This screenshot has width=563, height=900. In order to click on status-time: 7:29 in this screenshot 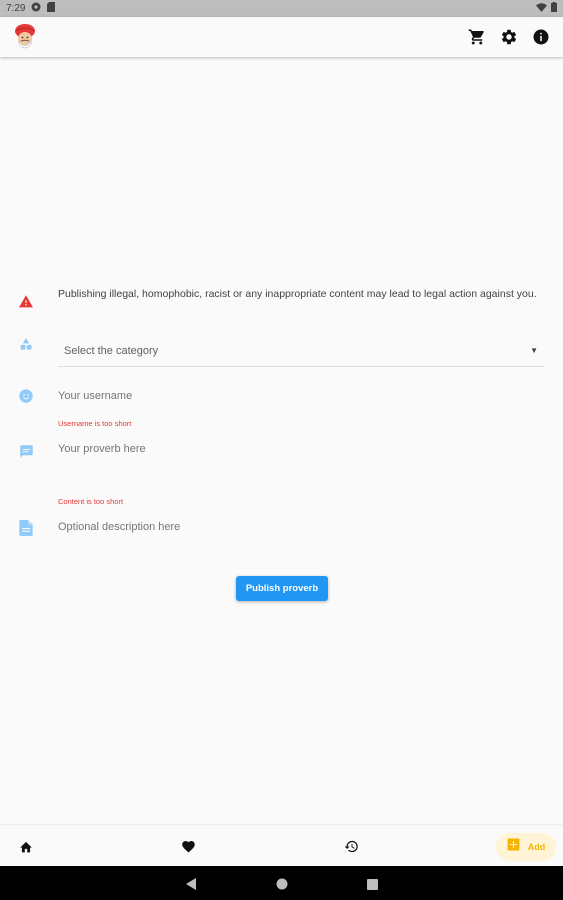, I will do `click(16, 8)`.